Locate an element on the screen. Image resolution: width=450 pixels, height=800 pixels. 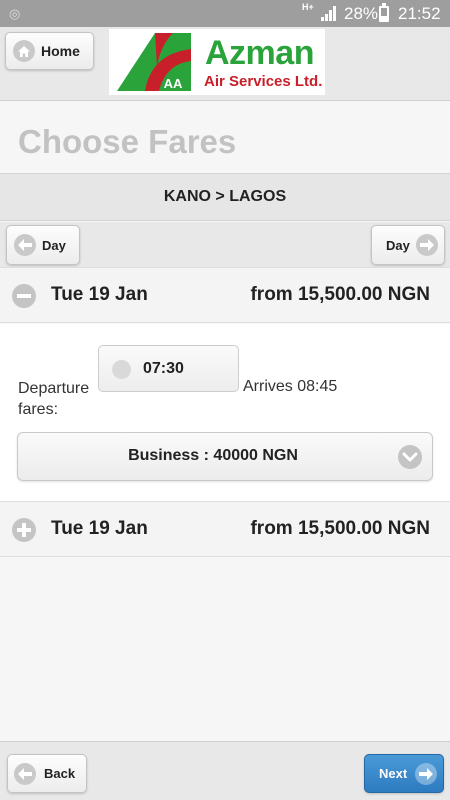
page-title: Choose Fares is located at coordinates (127, 141).